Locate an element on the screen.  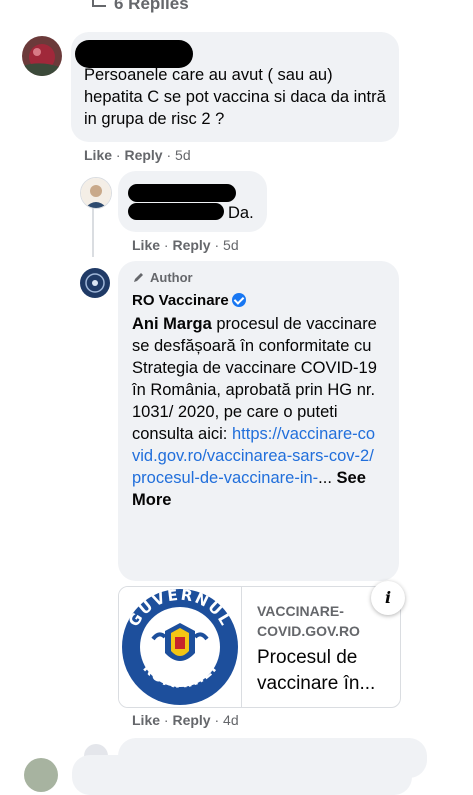
author-name: RO Vaccinare is located at coordinates (189, 301).